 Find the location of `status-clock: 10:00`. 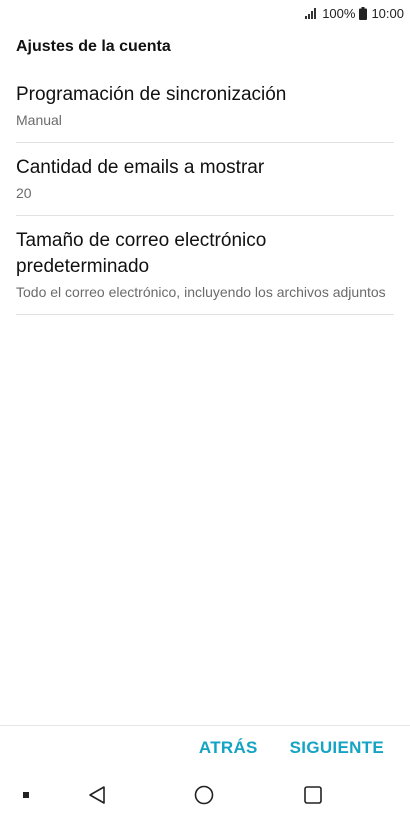

status-clock: 10:00 is located at coordinates (387, 13).